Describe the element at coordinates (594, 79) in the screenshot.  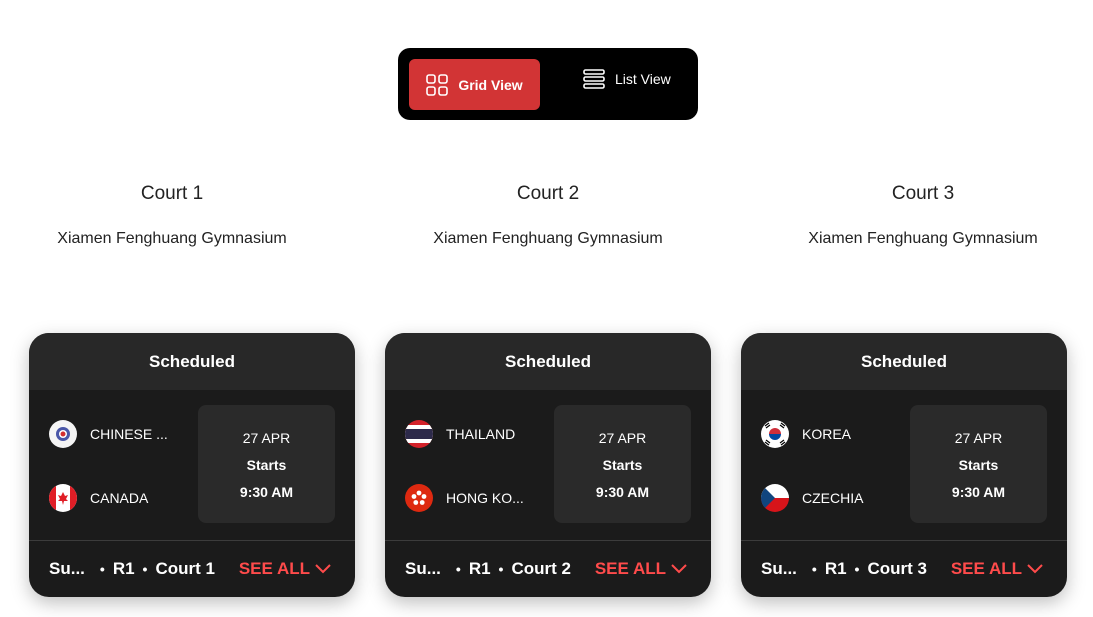
I see `list-icon` at that location.